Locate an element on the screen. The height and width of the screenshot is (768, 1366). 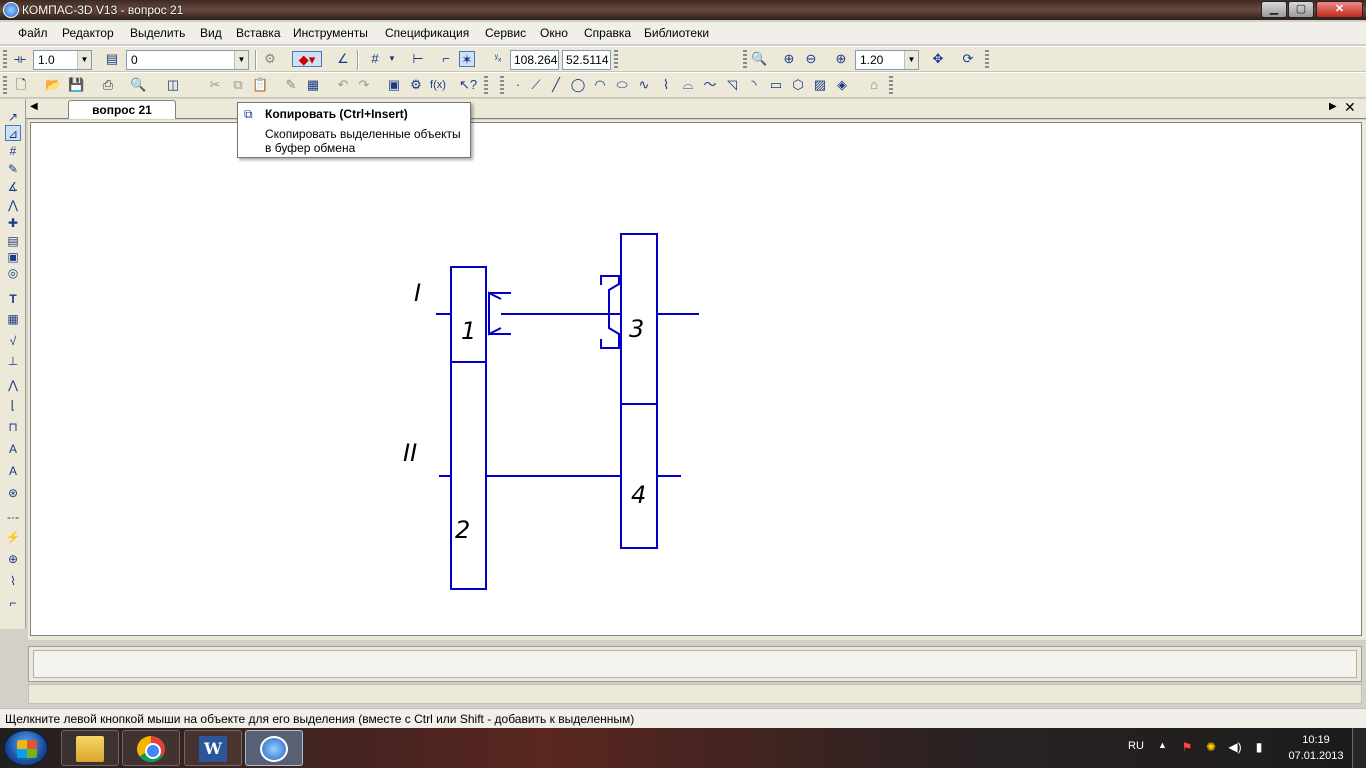
menu-tools: Инструменты is located at coordinates (330, 33).